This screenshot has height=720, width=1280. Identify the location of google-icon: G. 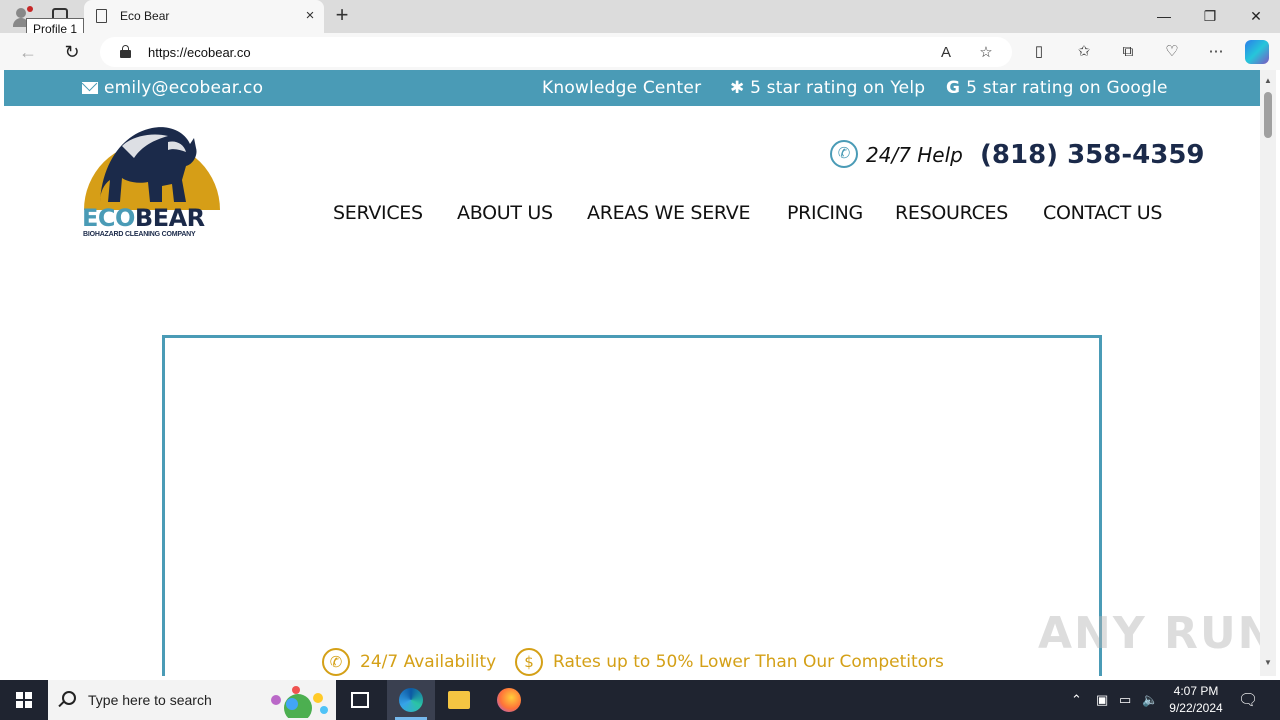
(953, 88).